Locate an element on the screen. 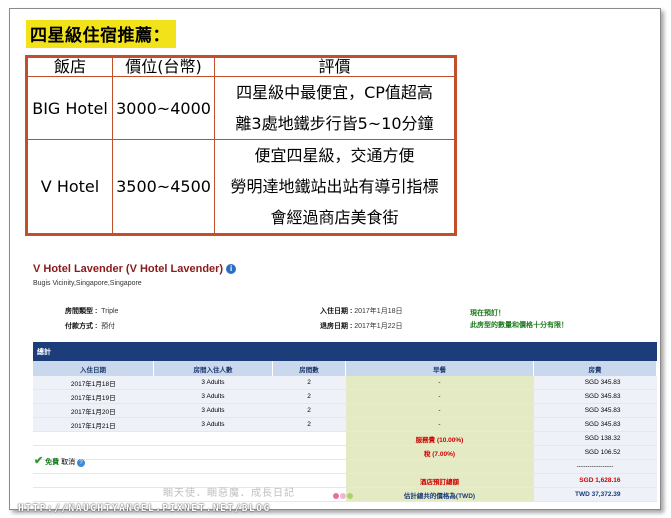 The width and height of the screenshot is (671, 518). col-reviews: 評價 is located at coordinates (335, 66).